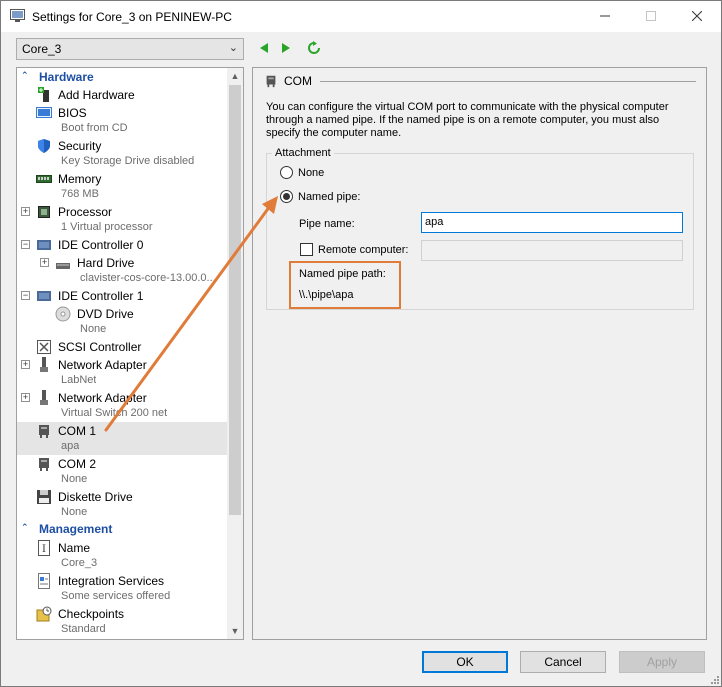 The height and width of the screenshot is (687, 722). What do you see at coordinates (552, 222) in the screenshot?
I see `pipe-name-input: apa` at bounding box center [552, 222].